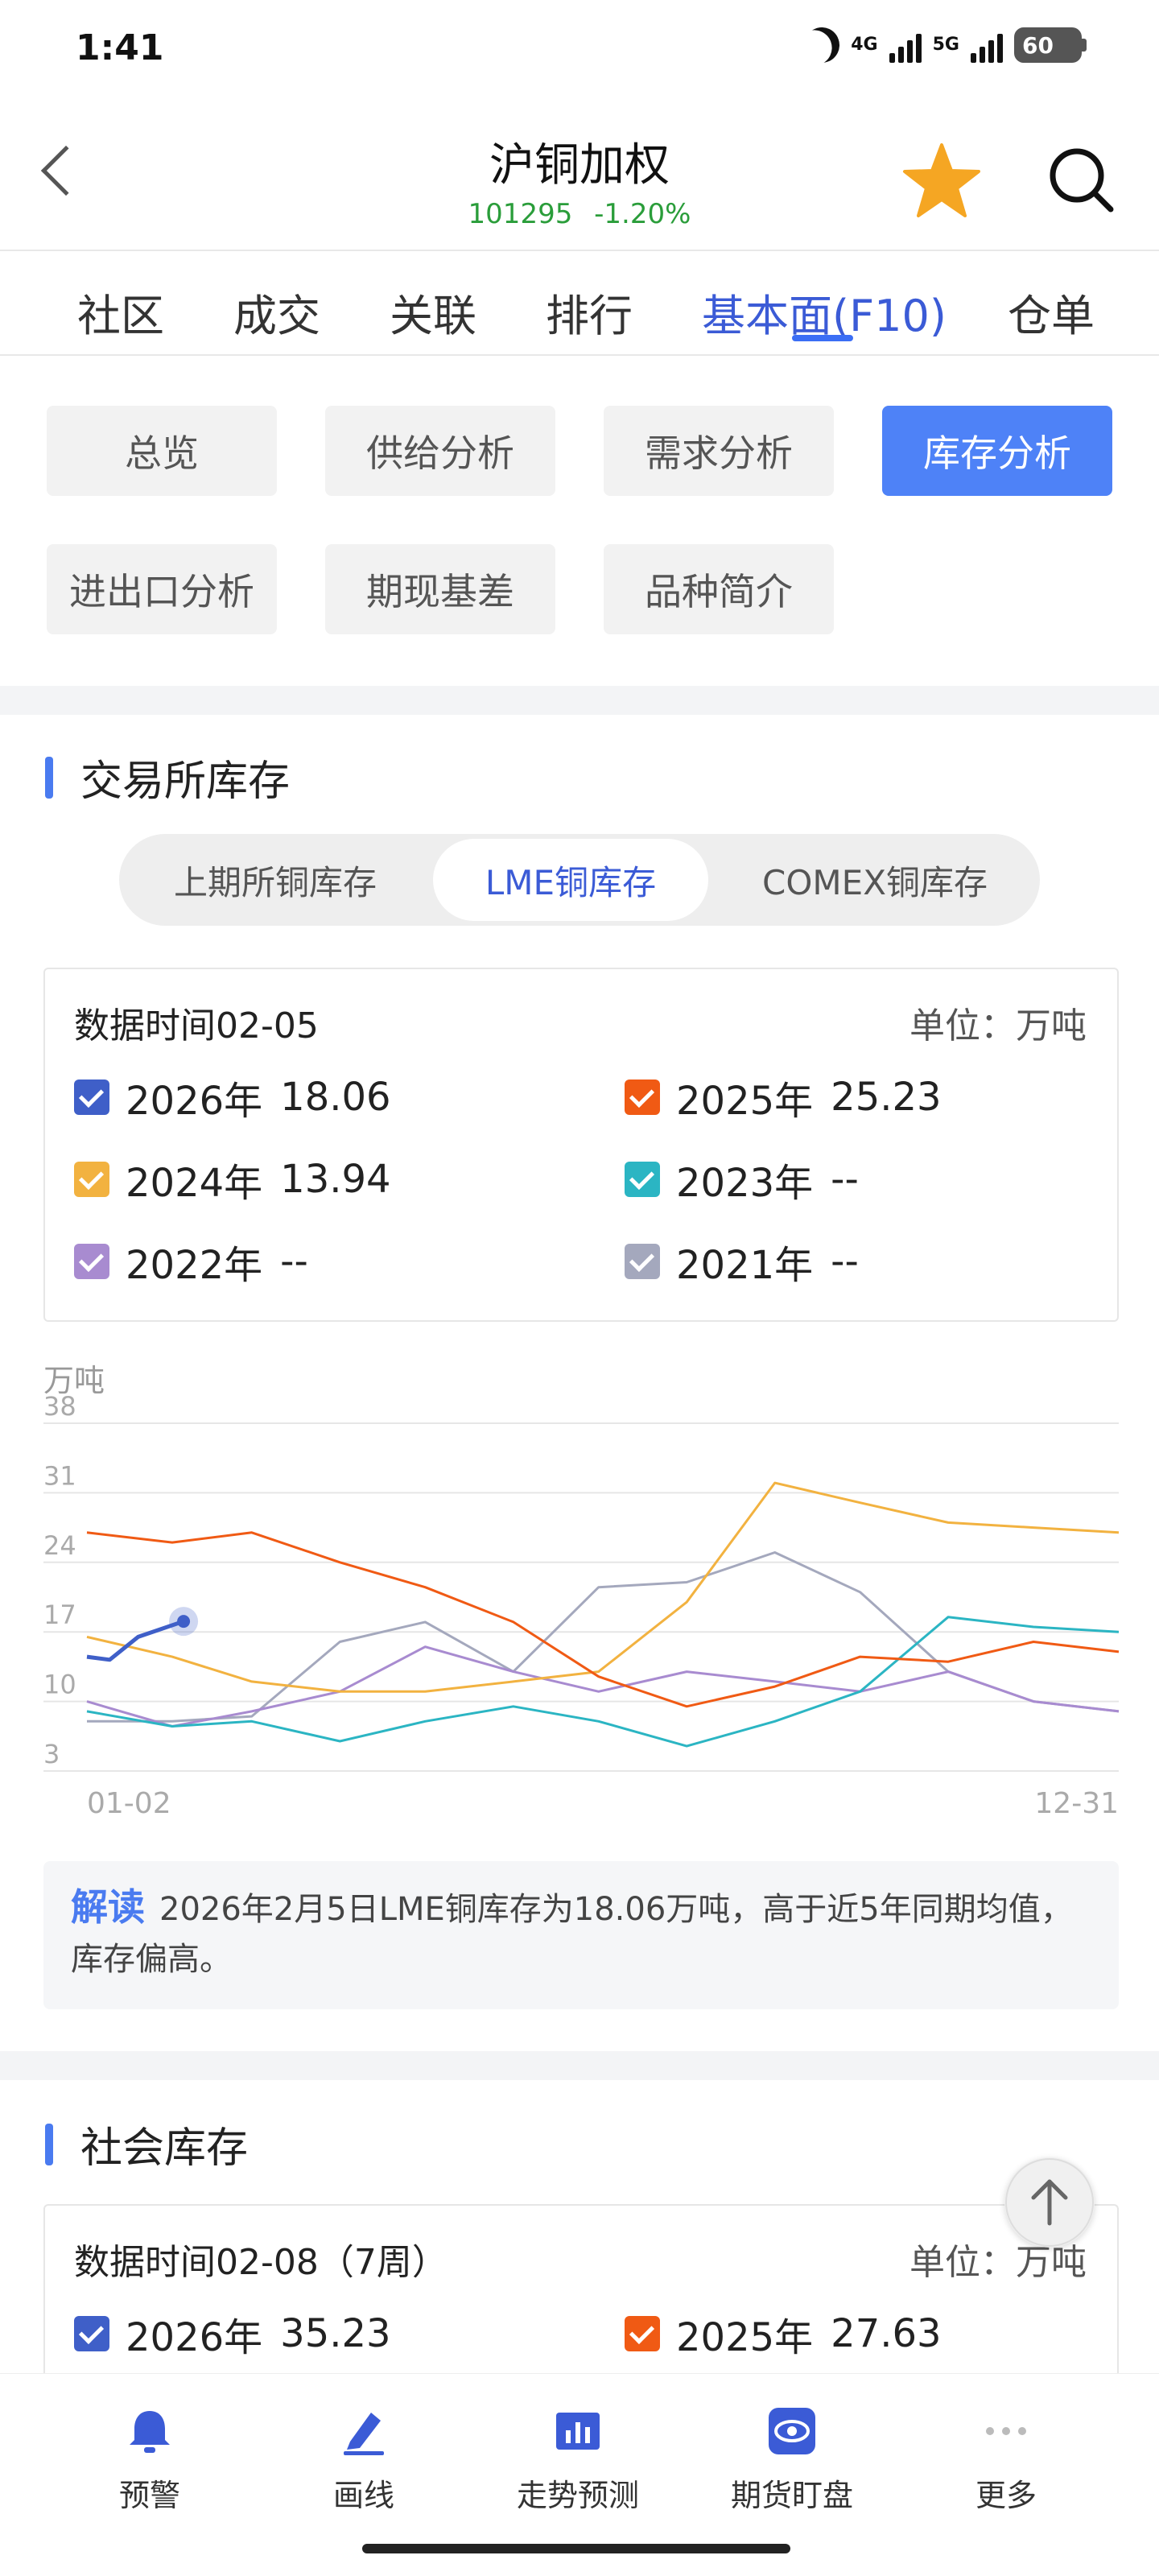 The height and width of the screenshot is (2576, 1159). Describe the element at coordinates (129, 1803) in the screenshot. I see `x-tick-label: 01-02` at that location.